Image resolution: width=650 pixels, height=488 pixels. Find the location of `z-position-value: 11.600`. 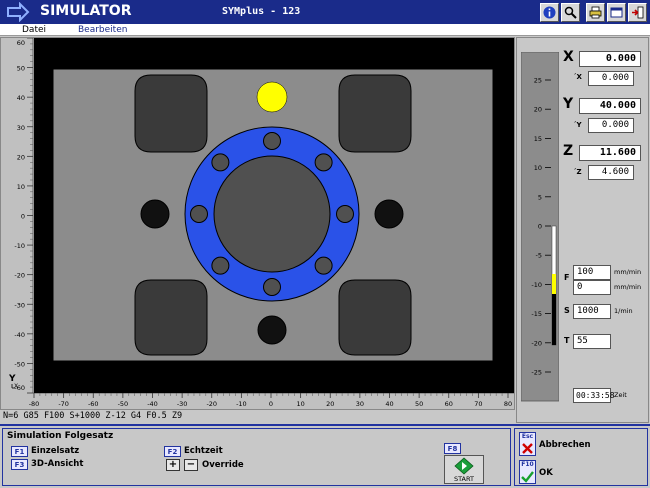

z-position-value: 11.600 is located at coordinates (610, 153).